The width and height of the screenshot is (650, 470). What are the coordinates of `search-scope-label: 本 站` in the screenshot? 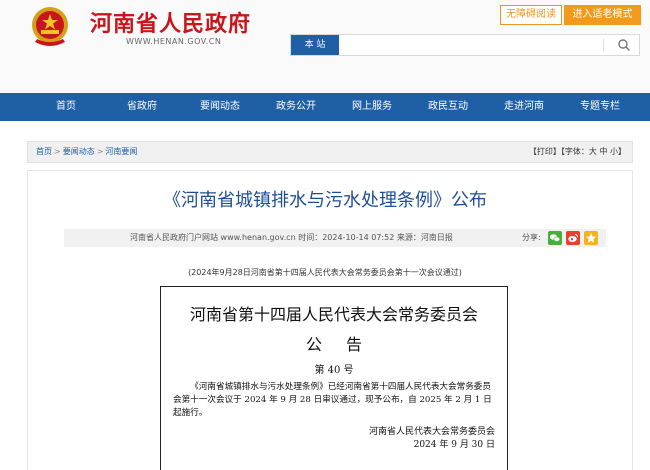 It's located at (315, 45).